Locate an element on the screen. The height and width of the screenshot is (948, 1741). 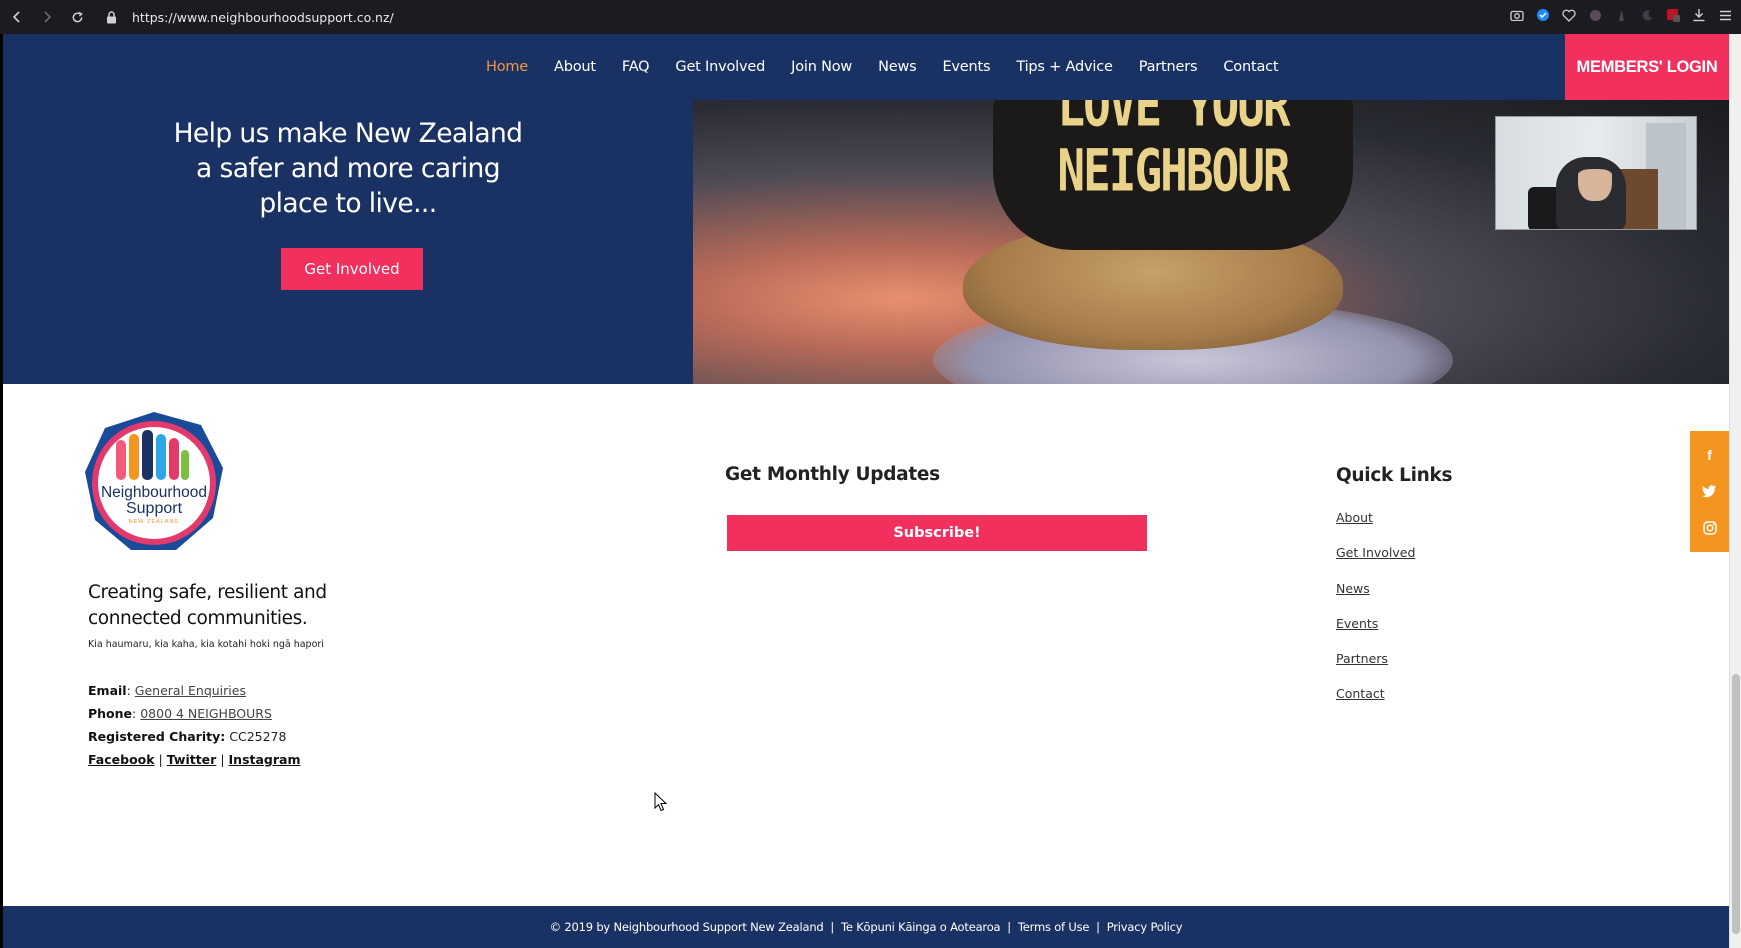
twitter-link: Twitter is located at coordinates (192, 759).